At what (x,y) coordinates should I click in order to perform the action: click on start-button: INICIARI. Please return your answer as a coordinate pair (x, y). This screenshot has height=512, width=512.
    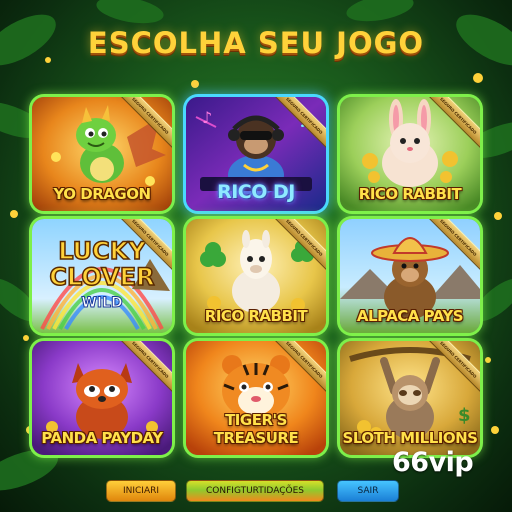
    Looking at the image, I should click on (141, 491).